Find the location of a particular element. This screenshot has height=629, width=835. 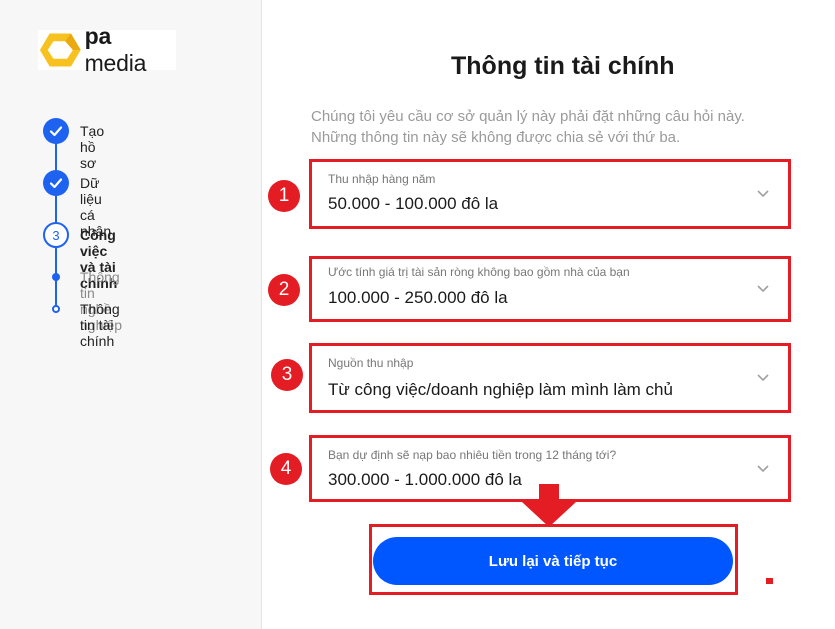

net-worth-value: 100.000 - 250.000 đô la is located at coordinates (418, 297).